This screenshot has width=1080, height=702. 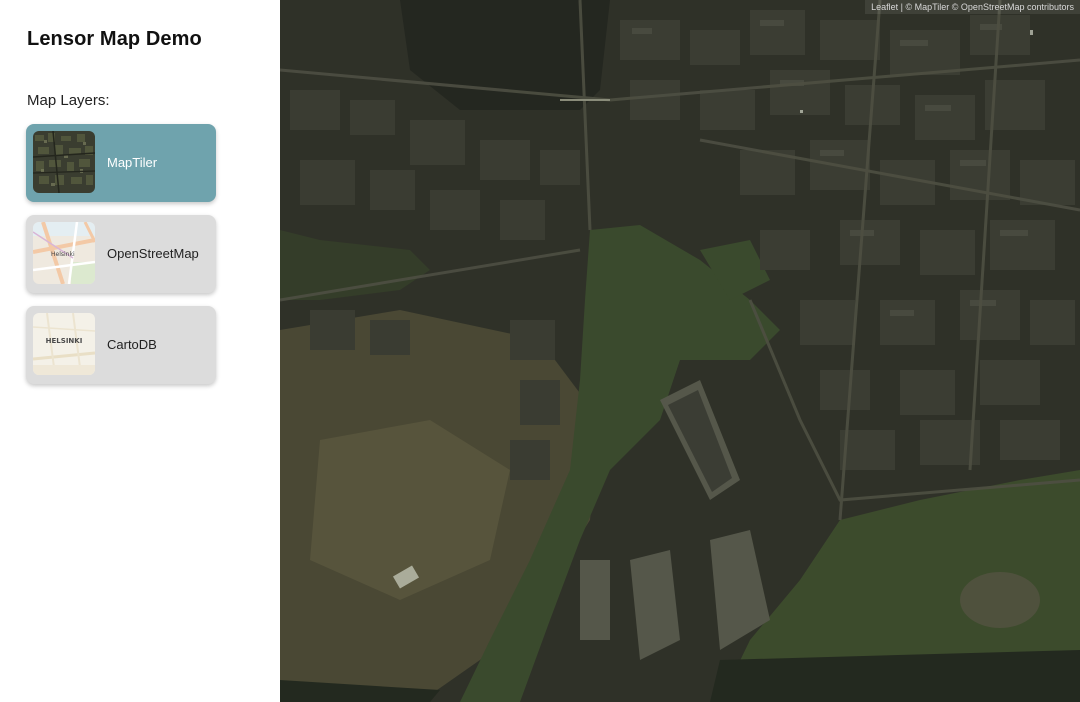 I want to click on attribution-osm-link: © OpenStreetMap contributors, so click(x=1013, y=7).